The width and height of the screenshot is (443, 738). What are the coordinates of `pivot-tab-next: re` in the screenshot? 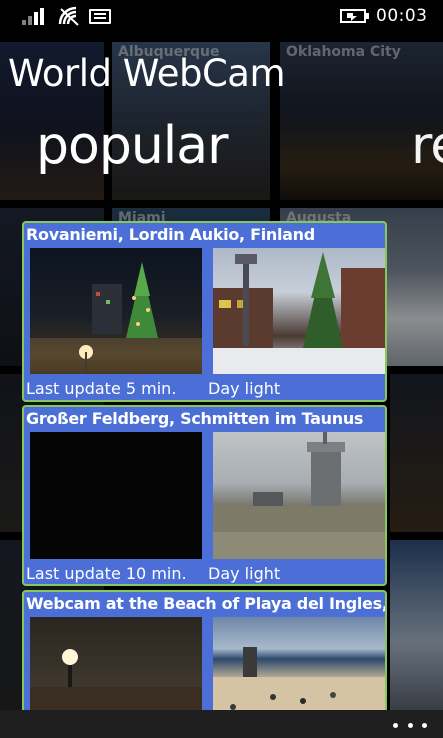 It's located at (427, 146).